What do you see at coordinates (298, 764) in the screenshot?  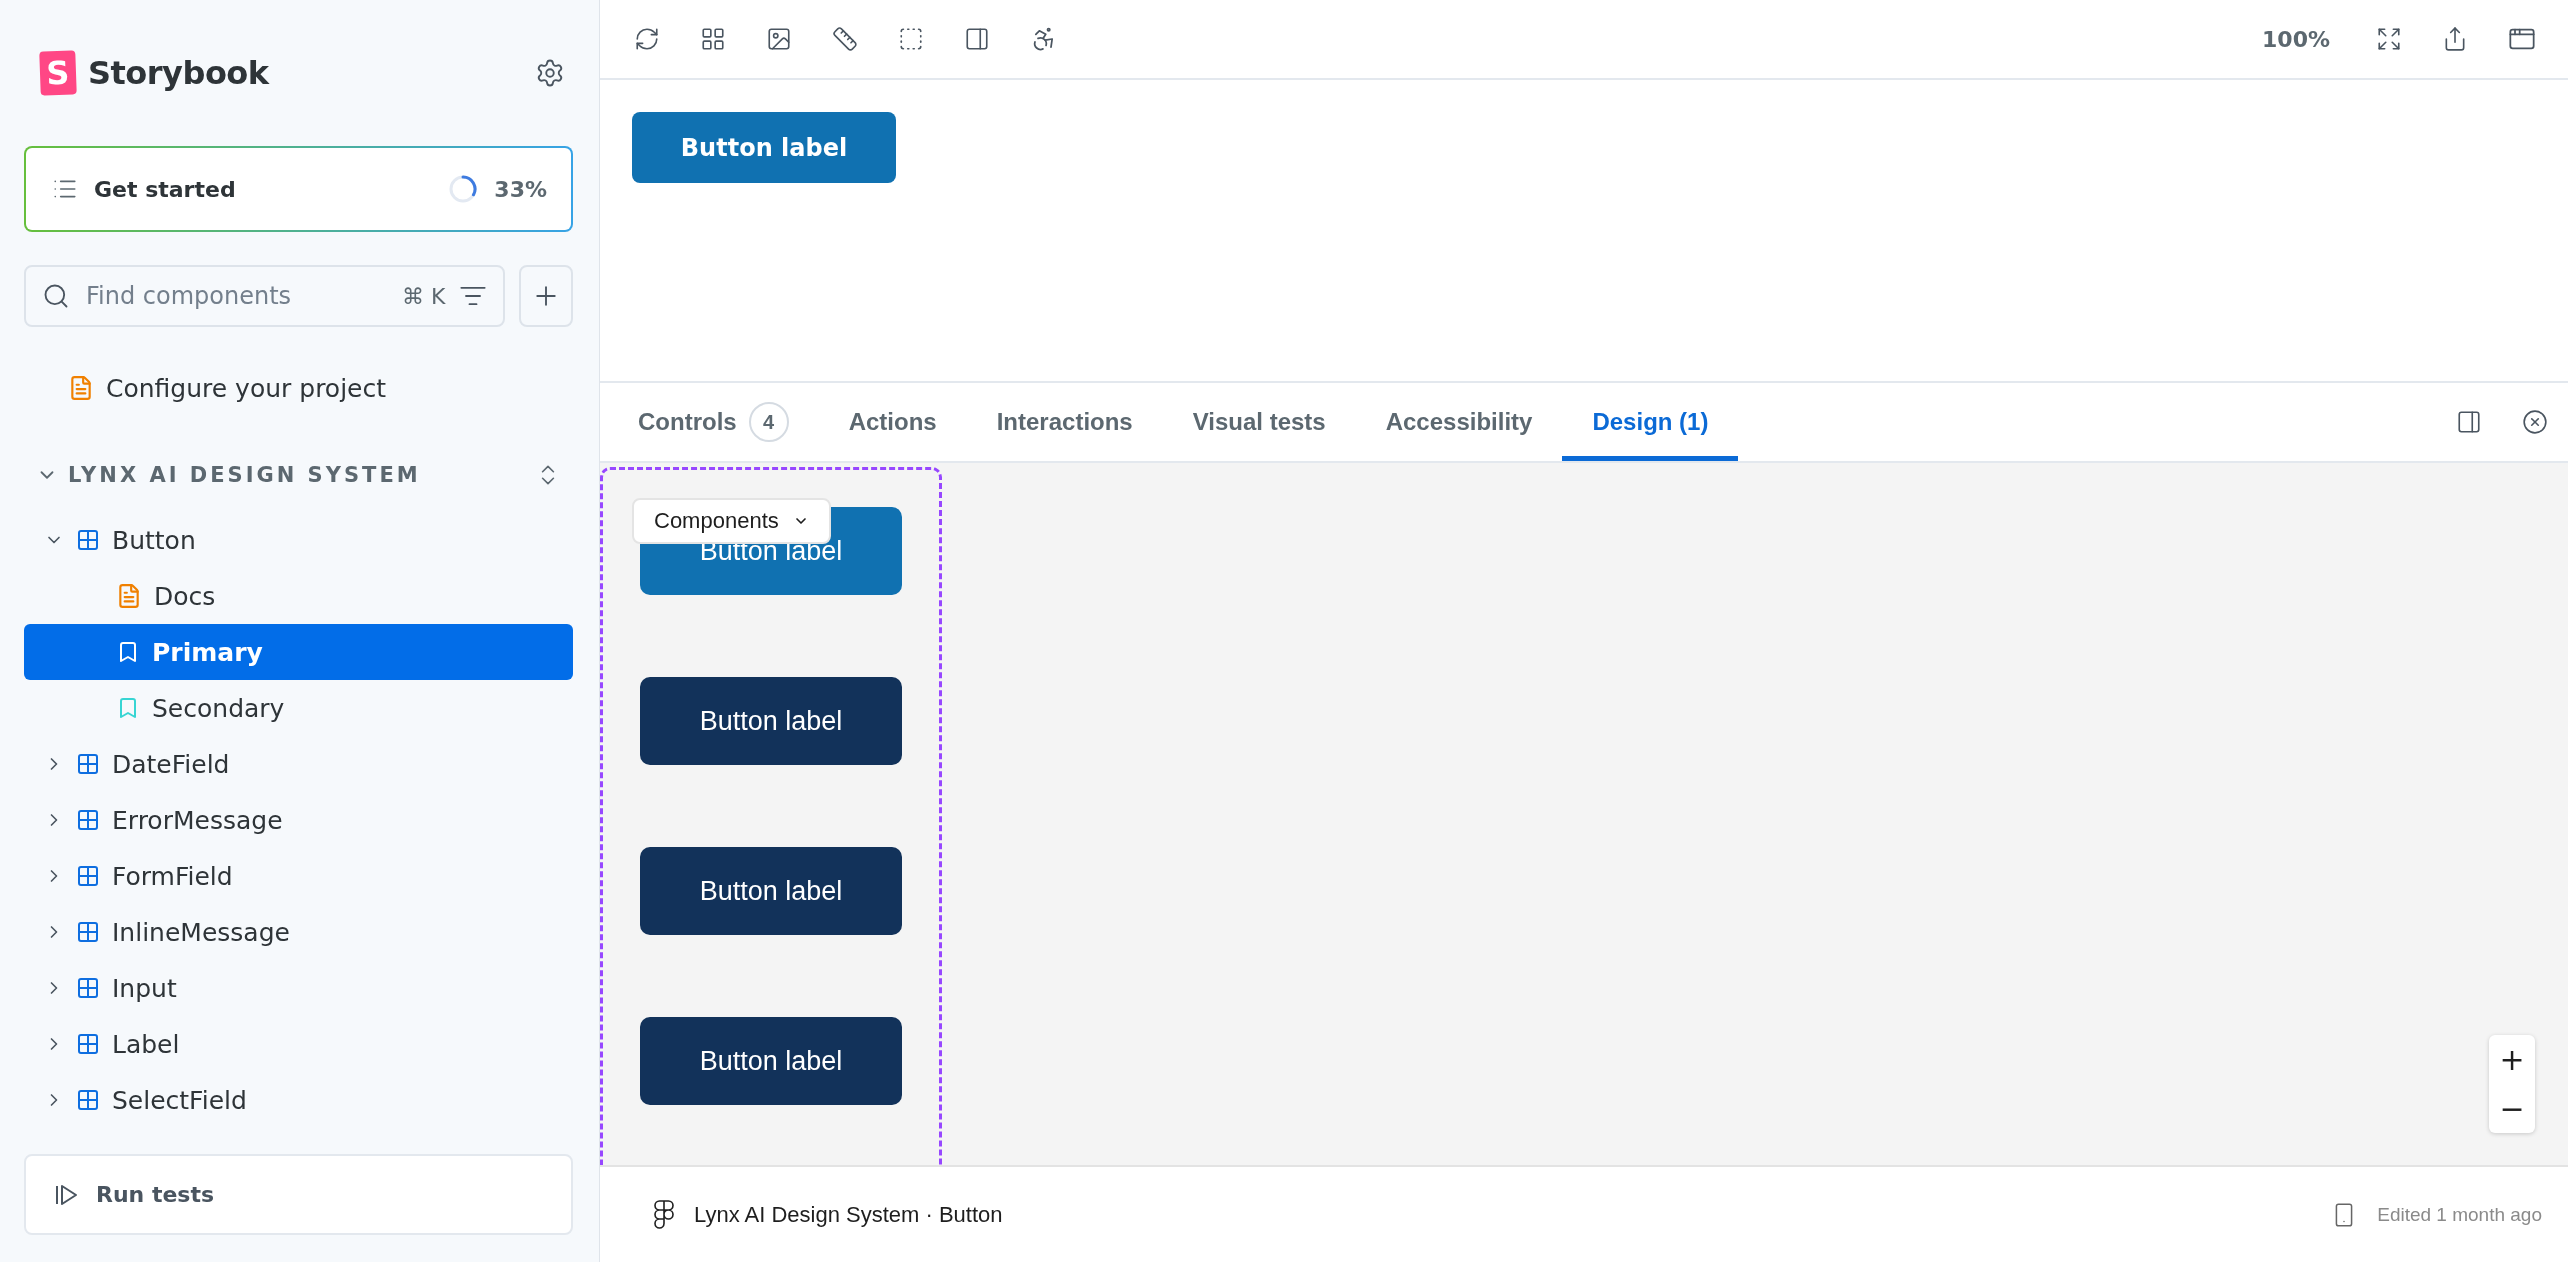 I see `tree-item: DateField` at bounding box center [298, 764].